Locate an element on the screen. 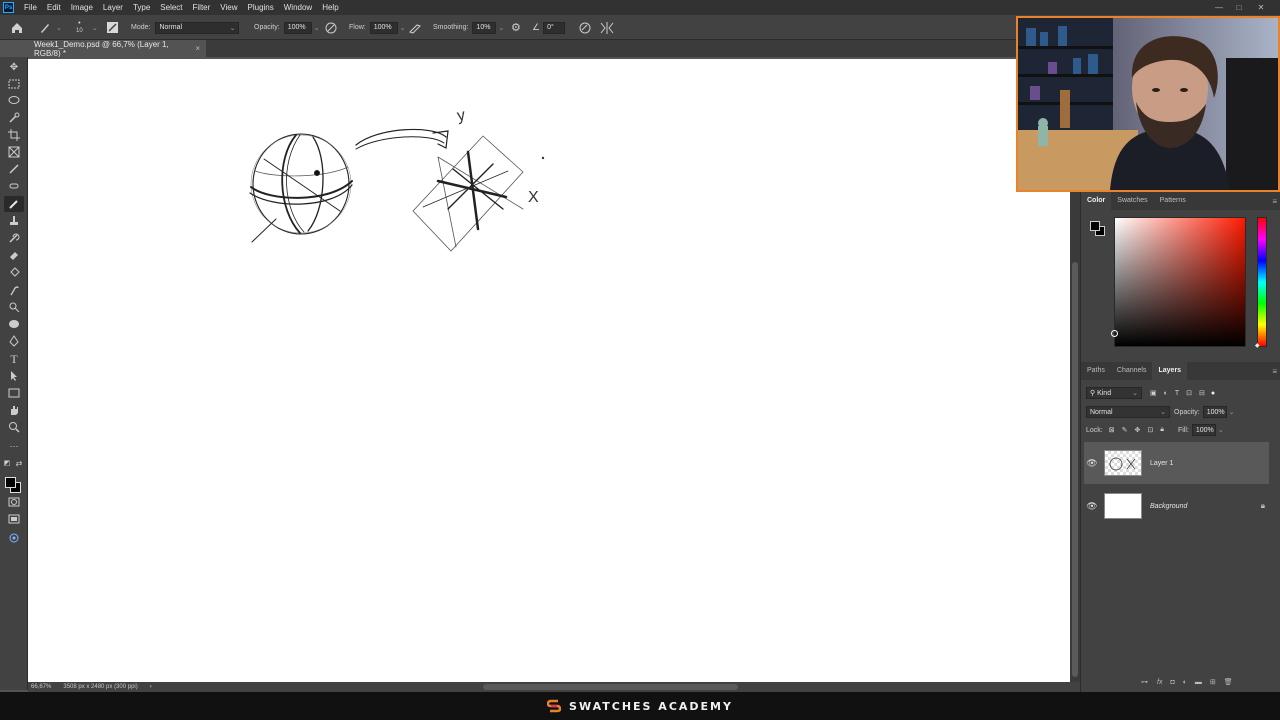 The height and width of the screenshot is (720, 1280). filter-shape-icon: ⊡ is located at coordinates (1189, 393).